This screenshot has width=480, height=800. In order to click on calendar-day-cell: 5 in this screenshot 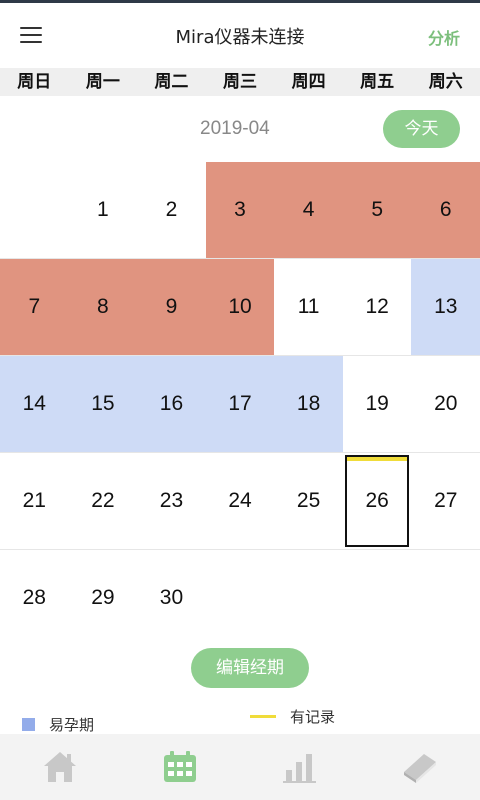, I will do `click(377, 210)`.